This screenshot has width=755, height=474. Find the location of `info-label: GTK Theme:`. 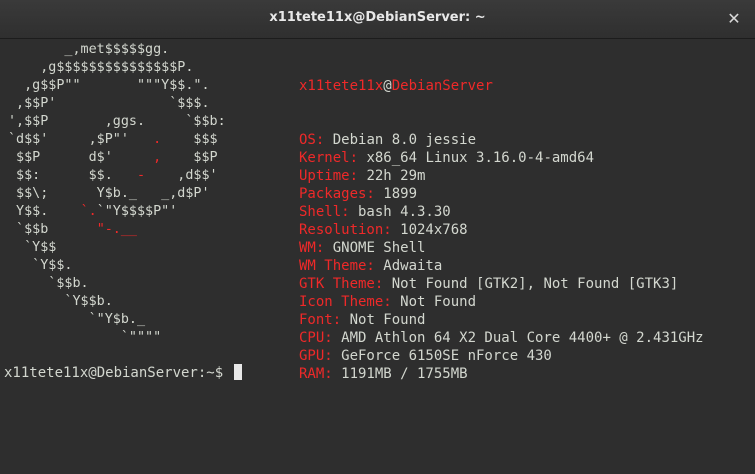

info-label: GTK Theme: is located at coordinates (341, 284).